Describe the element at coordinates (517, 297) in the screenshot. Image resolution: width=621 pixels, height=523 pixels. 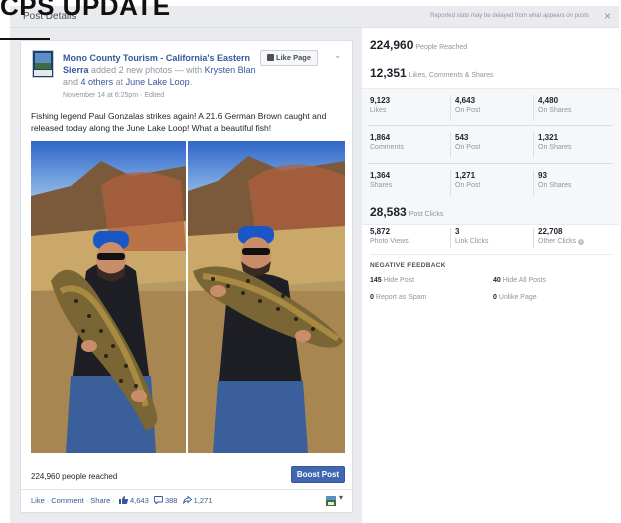
I see `stat-label: Unlike Page` at that location.